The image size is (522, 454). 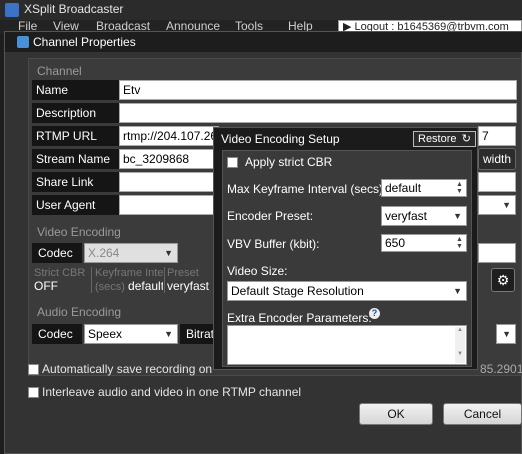 What do you see at coordinates (57, 334) in the screenshot?
I see `audio-codec-label: Codec` at bounding box center [57, 334].